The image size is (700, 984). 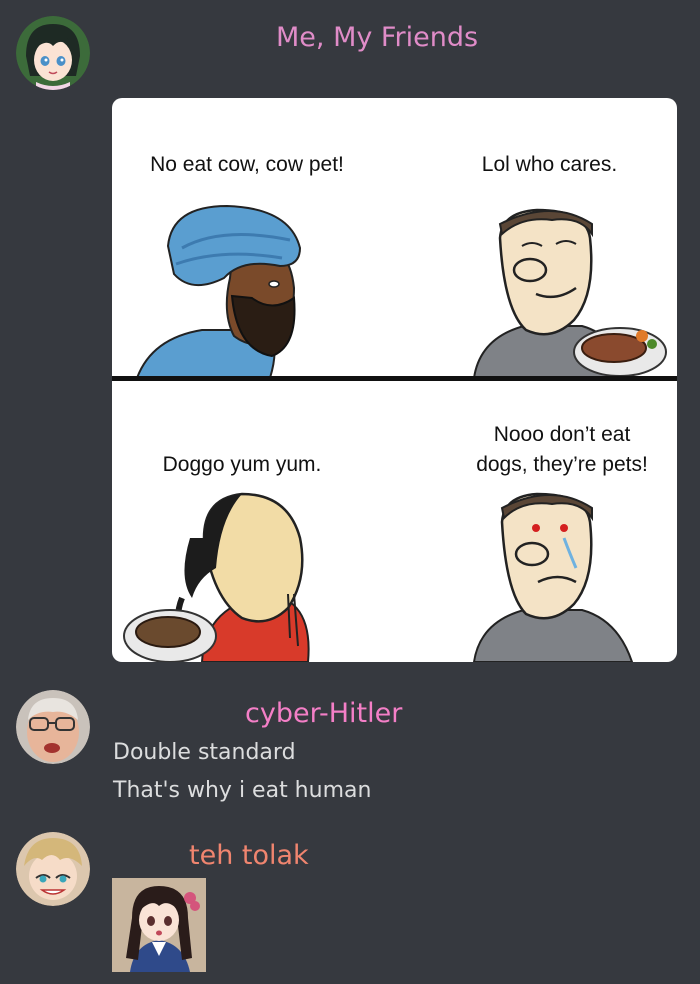 What do you see at coordinates (242, 790) in the screenshot?
I see `message-text: That's why i eat human` at bounding box center [242, 790].